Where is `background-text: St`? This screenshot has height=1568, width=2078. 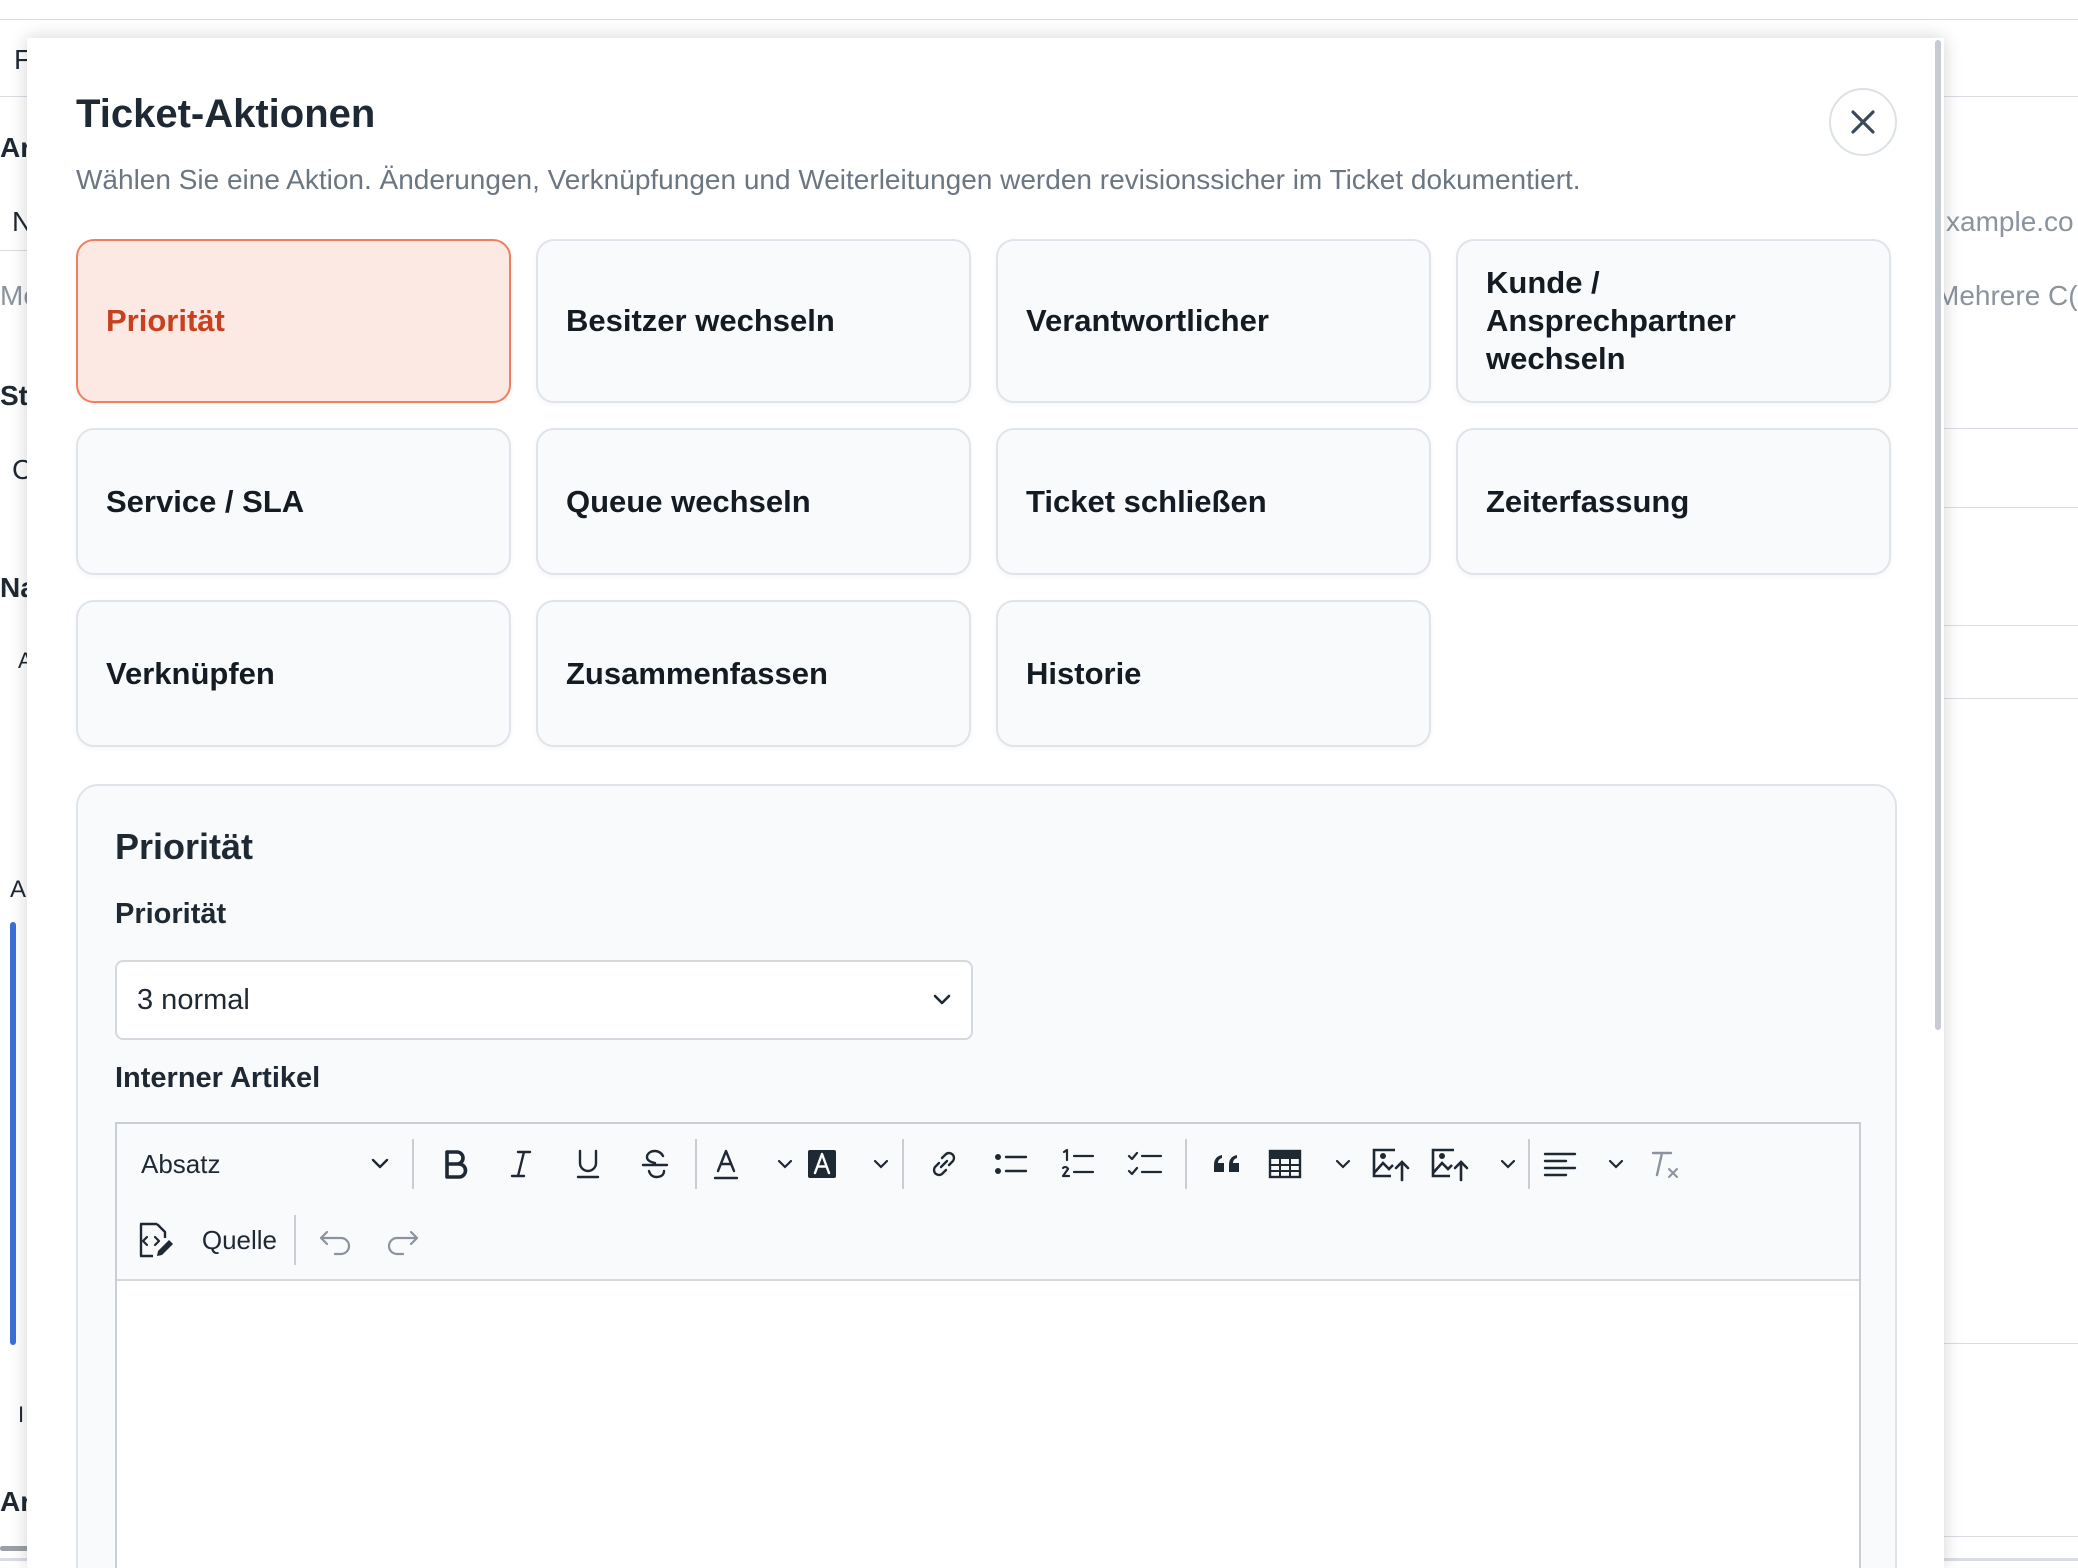
background-text: St is located at coordinates (14, 395).